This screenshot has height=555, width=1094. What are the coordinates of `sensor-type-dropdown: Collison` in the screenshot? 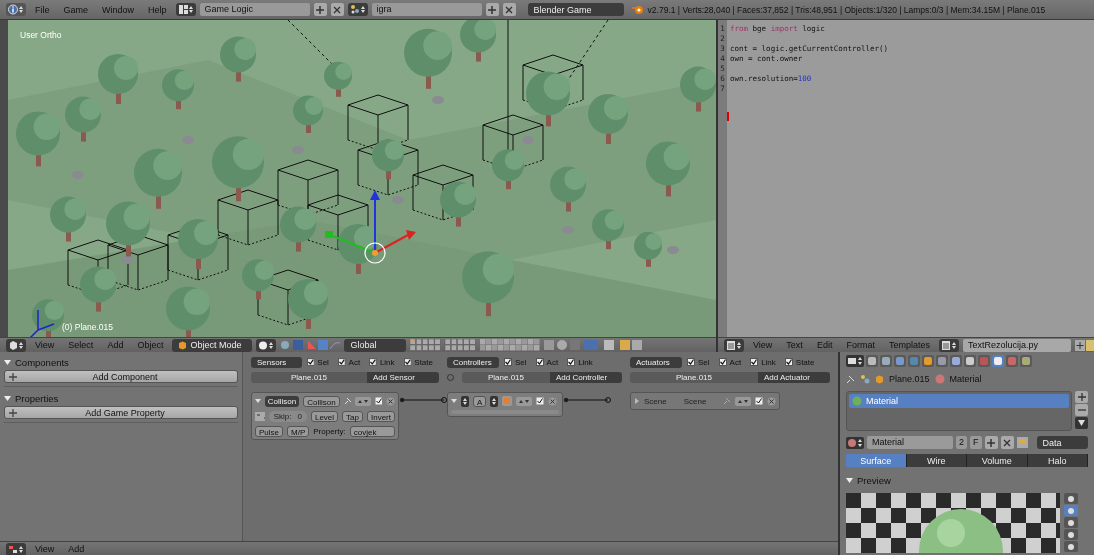 It's located at (282, 401).